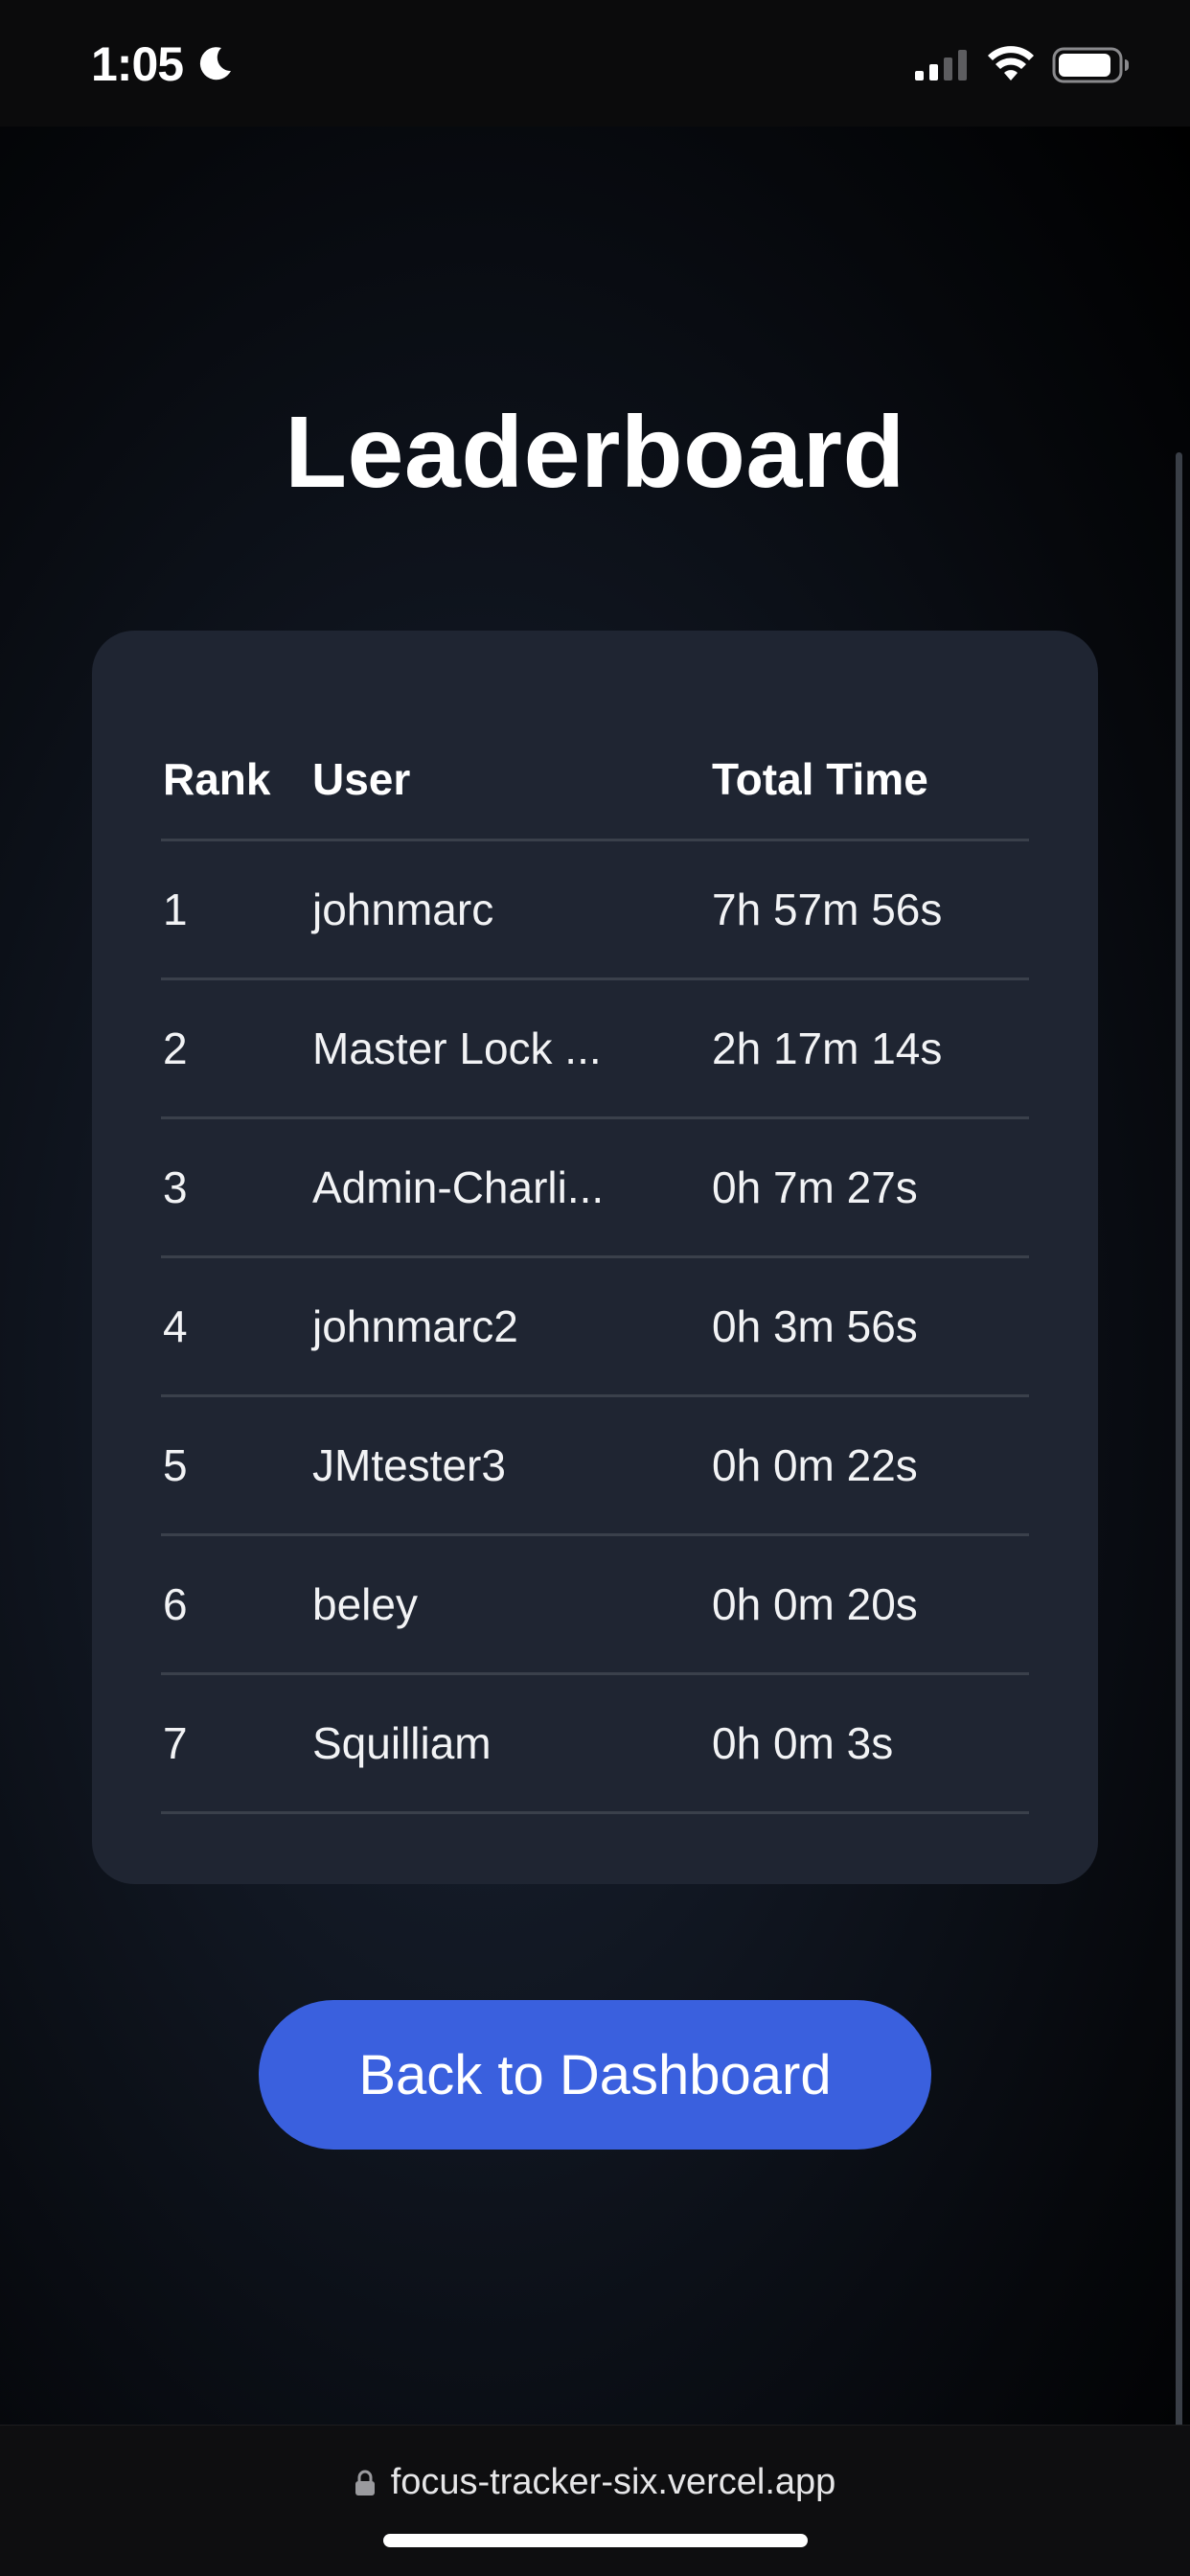 The image size is (1190, 2576). Describe the element at coordinates (137, 64) in the screenshot. I see `status-time: 1:05` at that location.